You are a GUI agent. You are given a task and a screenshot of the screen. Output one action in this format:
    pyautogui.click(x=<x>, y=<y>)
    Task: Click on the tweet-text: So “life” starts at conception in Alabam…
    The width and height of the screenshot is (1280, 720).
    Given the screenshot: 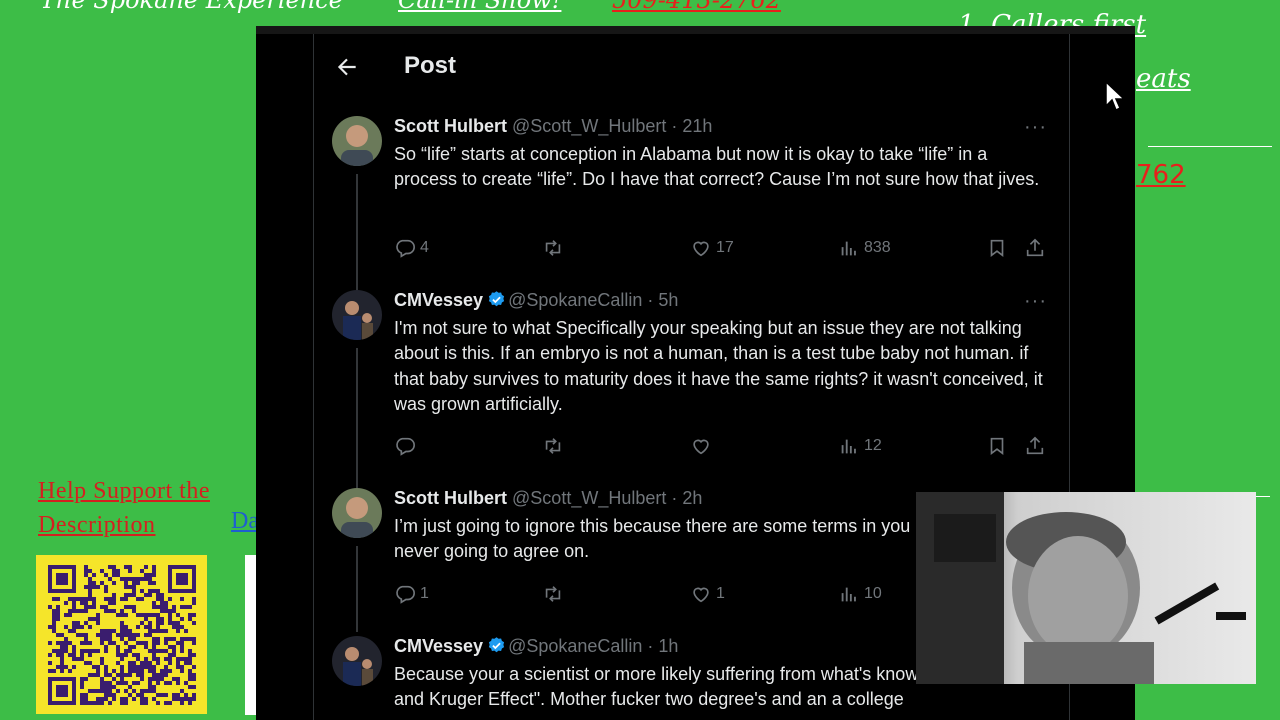 What is the action you would take?
    pyautogui.click(x=717, y=167)
    